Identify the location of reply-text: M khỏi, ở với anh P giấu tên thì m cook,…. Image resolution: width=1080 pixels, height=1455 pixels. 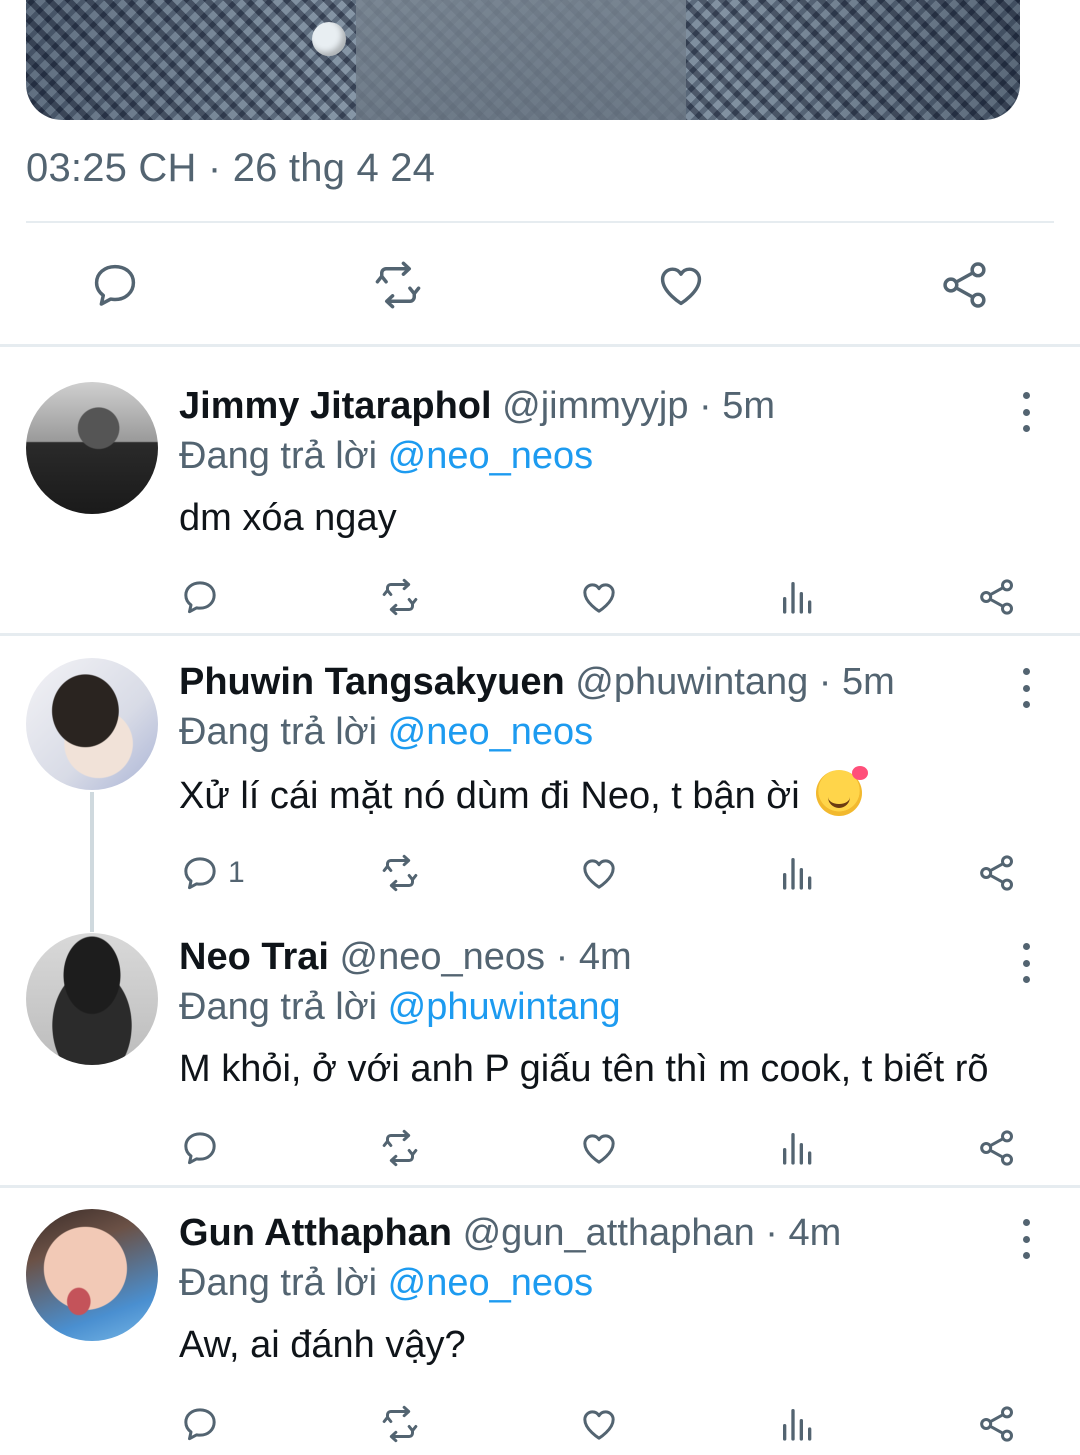
(584, 1069).